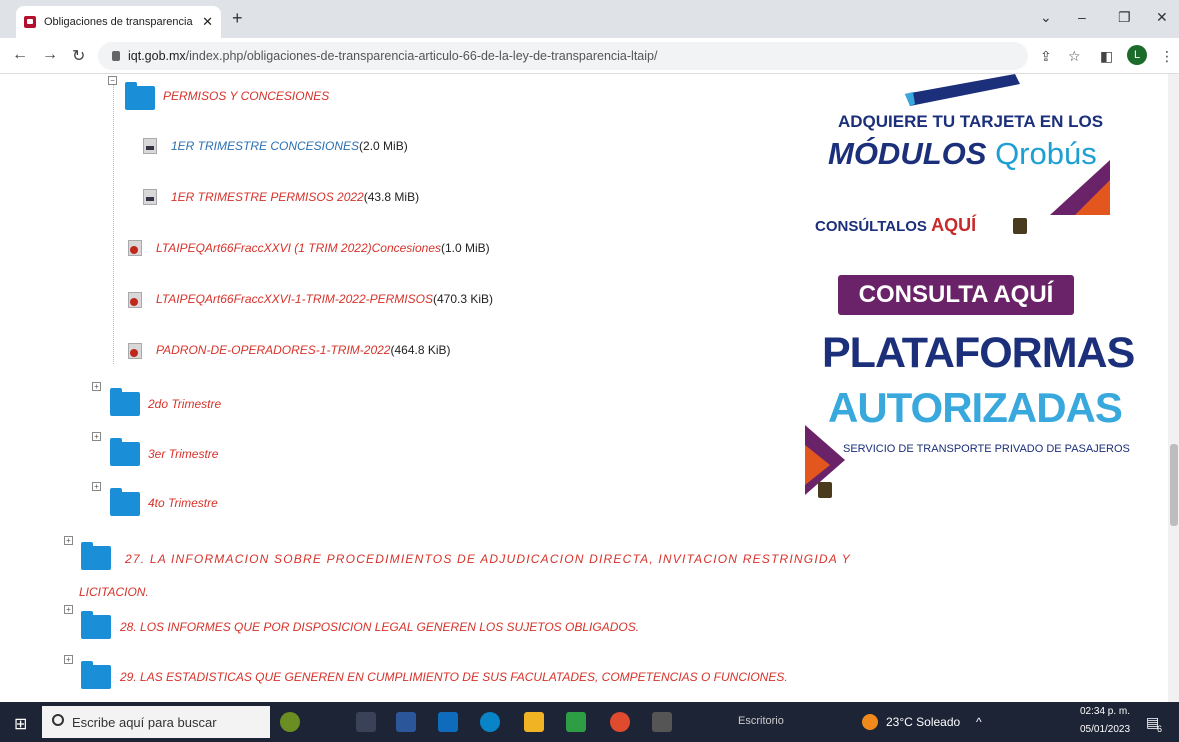 Image resolution: width=1179 pixels, height=742 pixels. I want to click on back-icon: ←, so click(20, 55).